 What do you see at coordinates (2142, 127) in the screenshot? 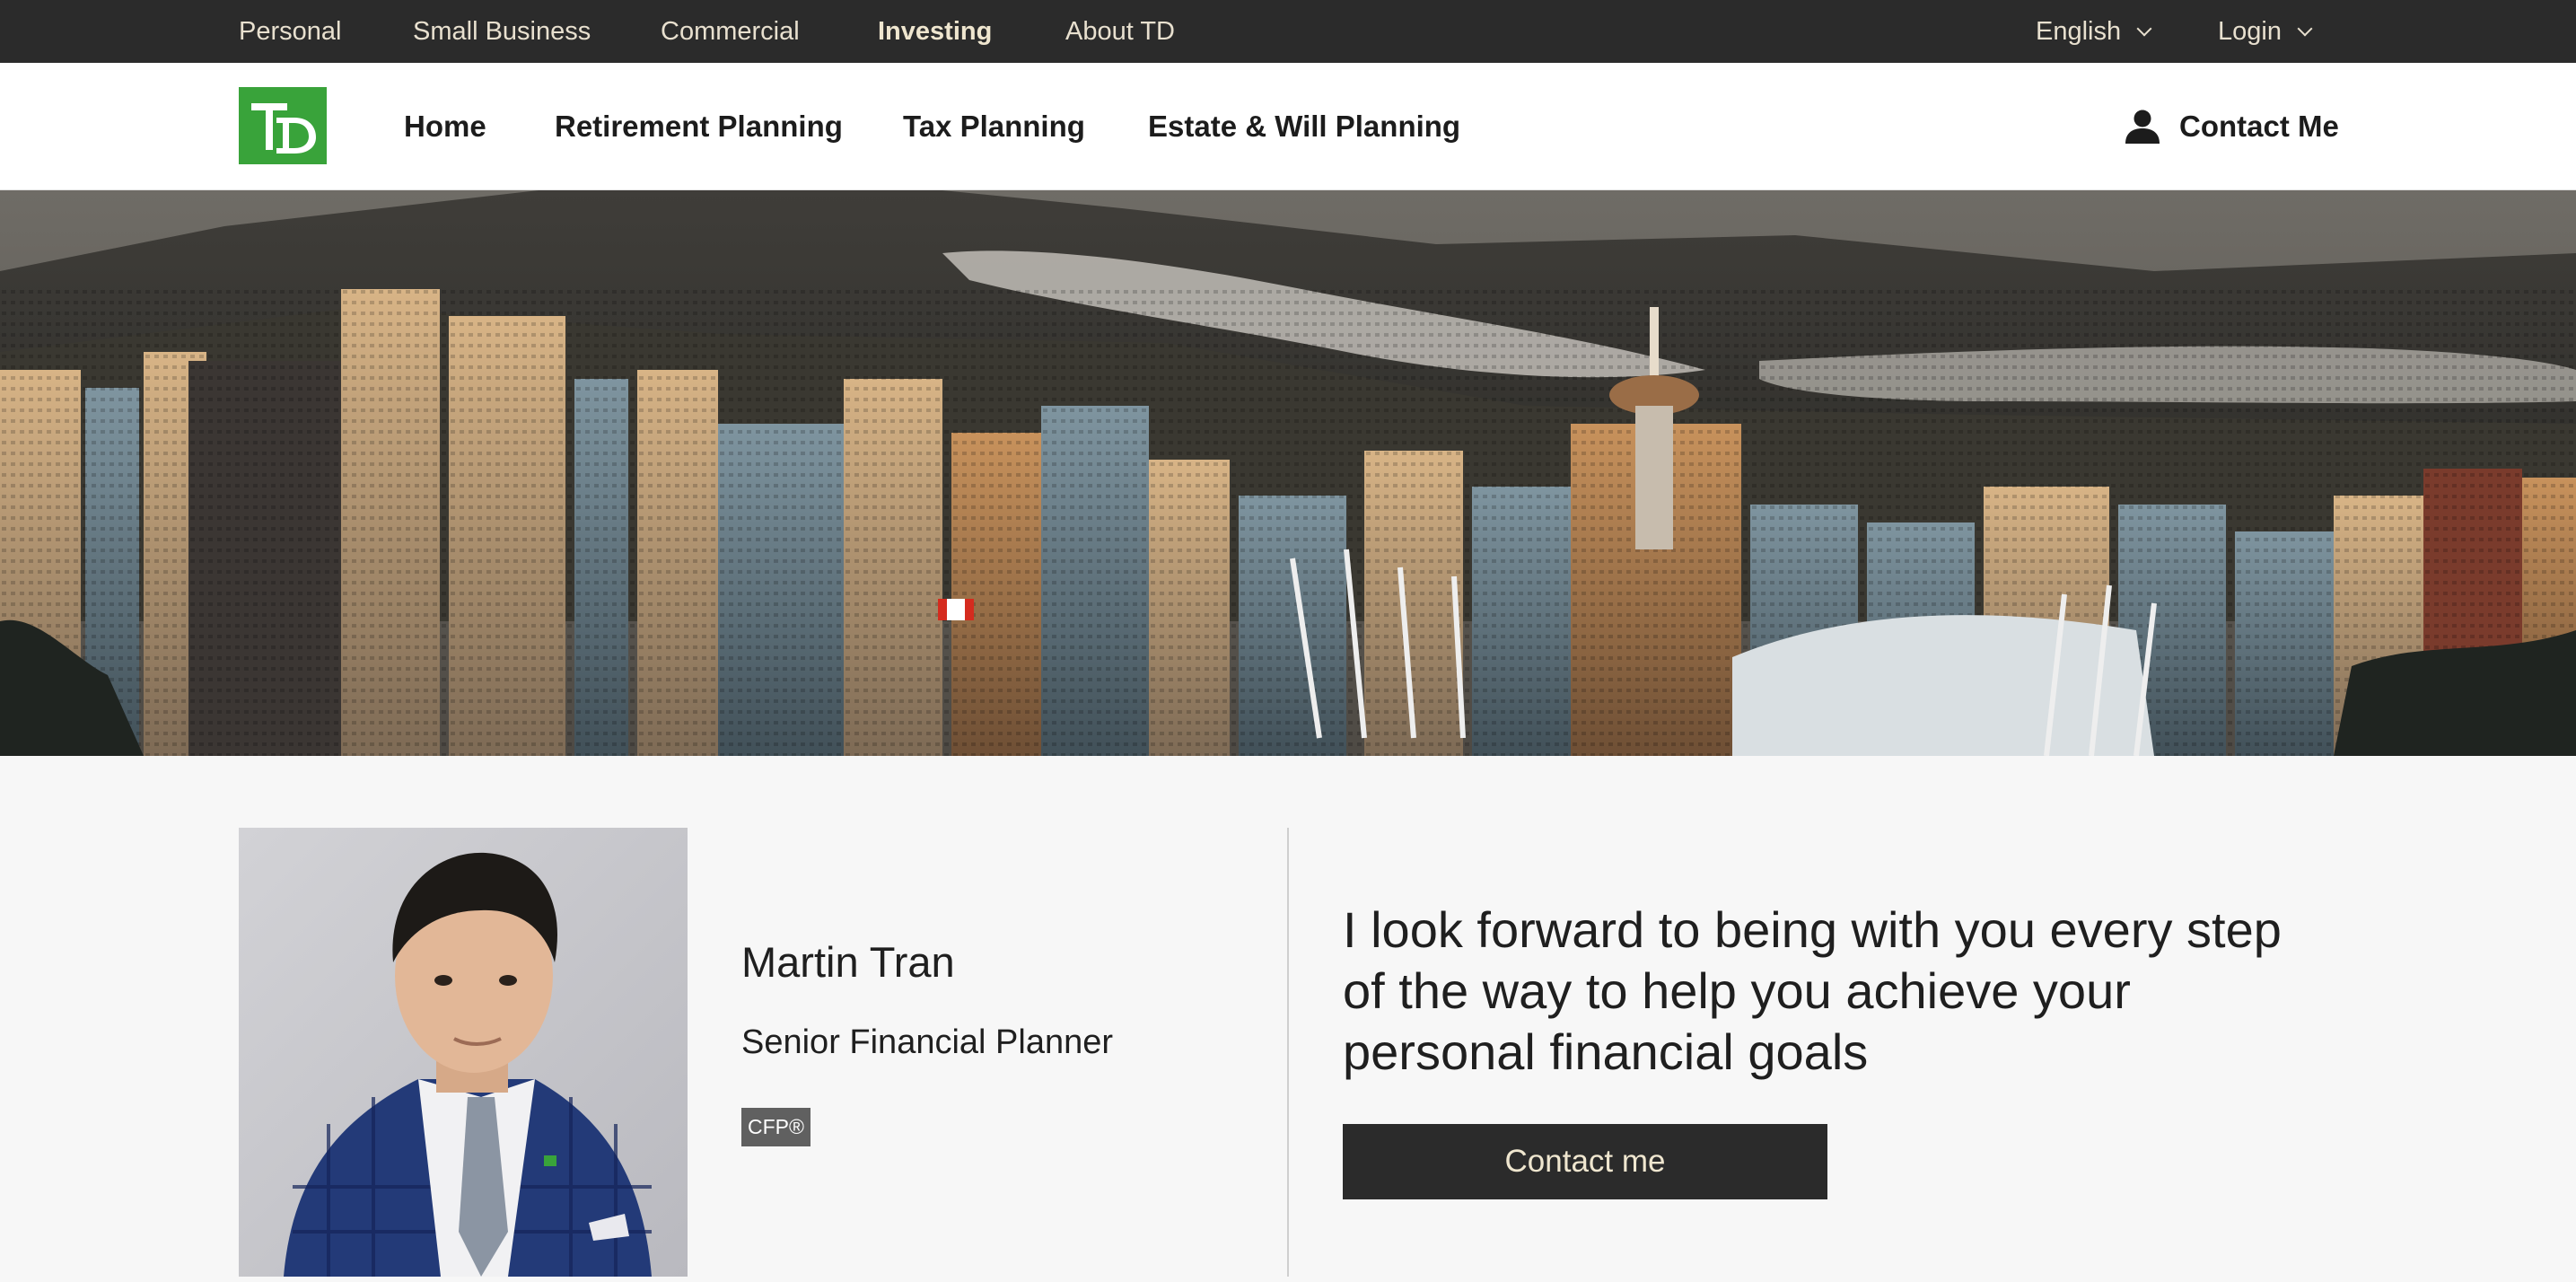
I see `person-icon` at bounding box center [2142, 127].